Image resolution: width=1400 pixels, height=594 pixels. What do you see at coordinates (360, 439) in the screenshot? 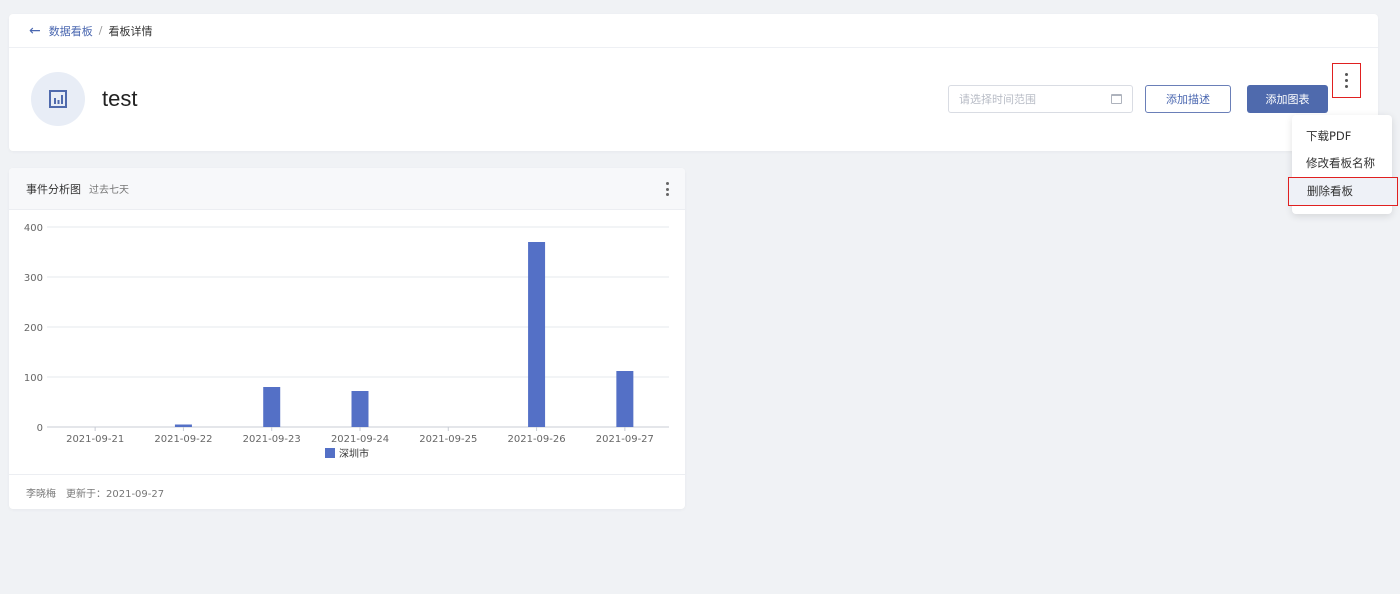
I see `x-tick-label: 2021-09-24` at bounding box center [360, 439].